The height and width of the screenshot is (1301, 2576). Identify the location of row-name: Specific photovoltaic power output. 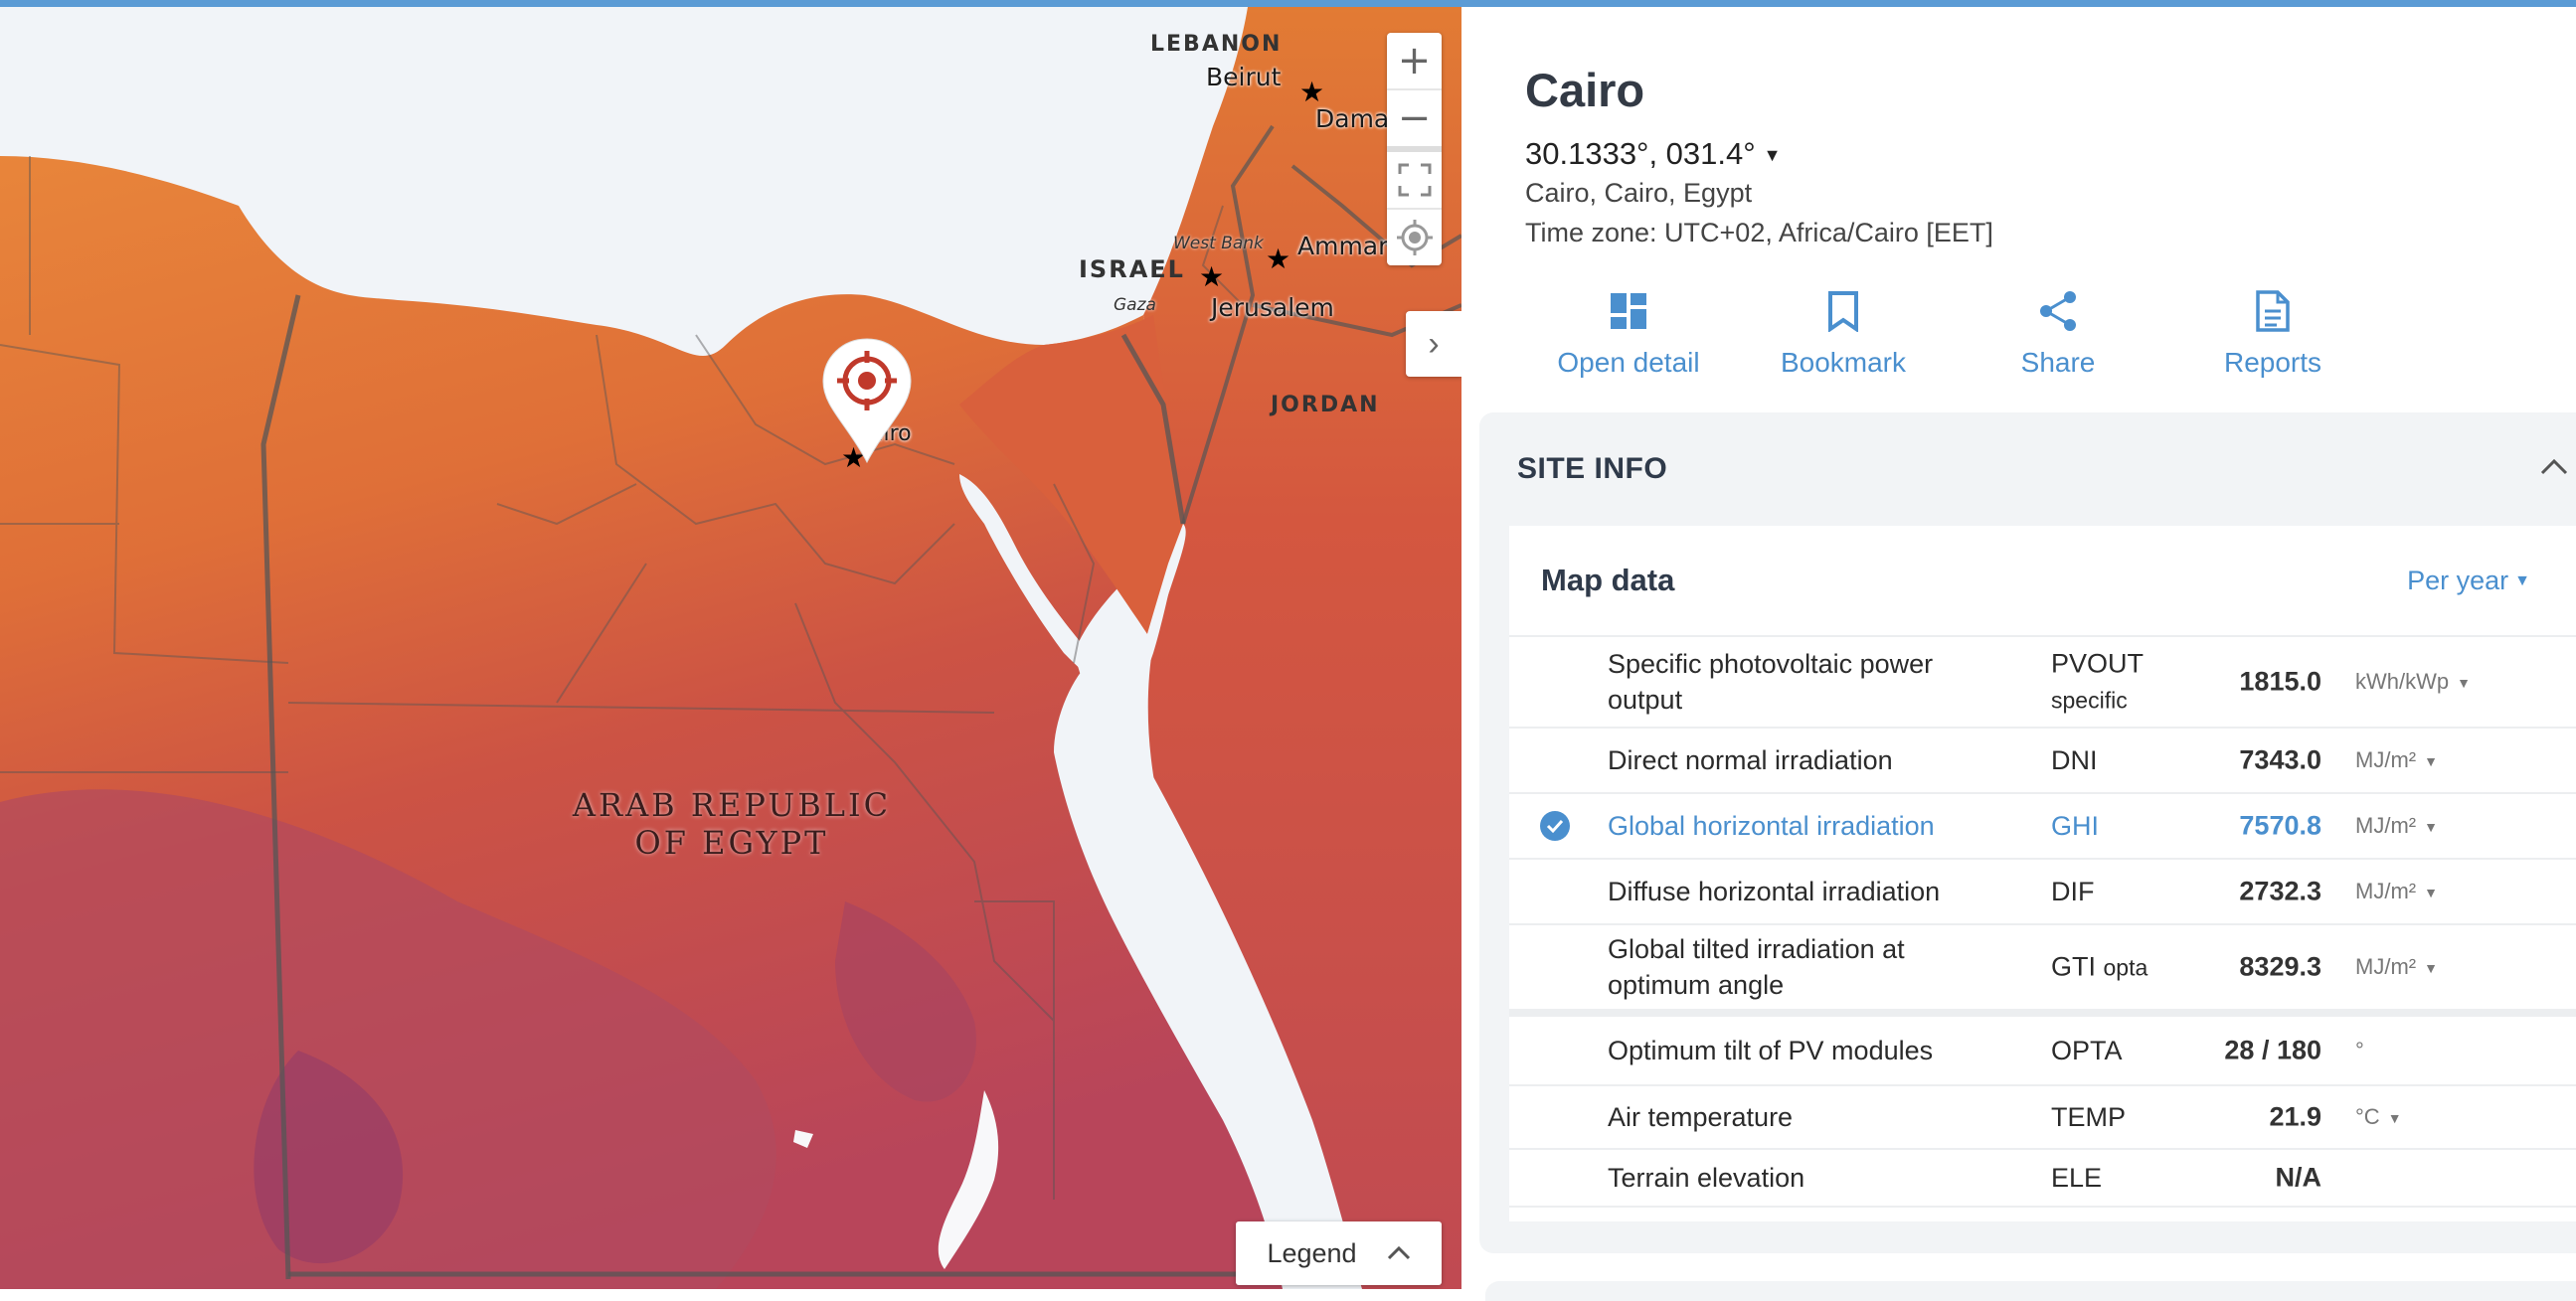
(1771, 682).